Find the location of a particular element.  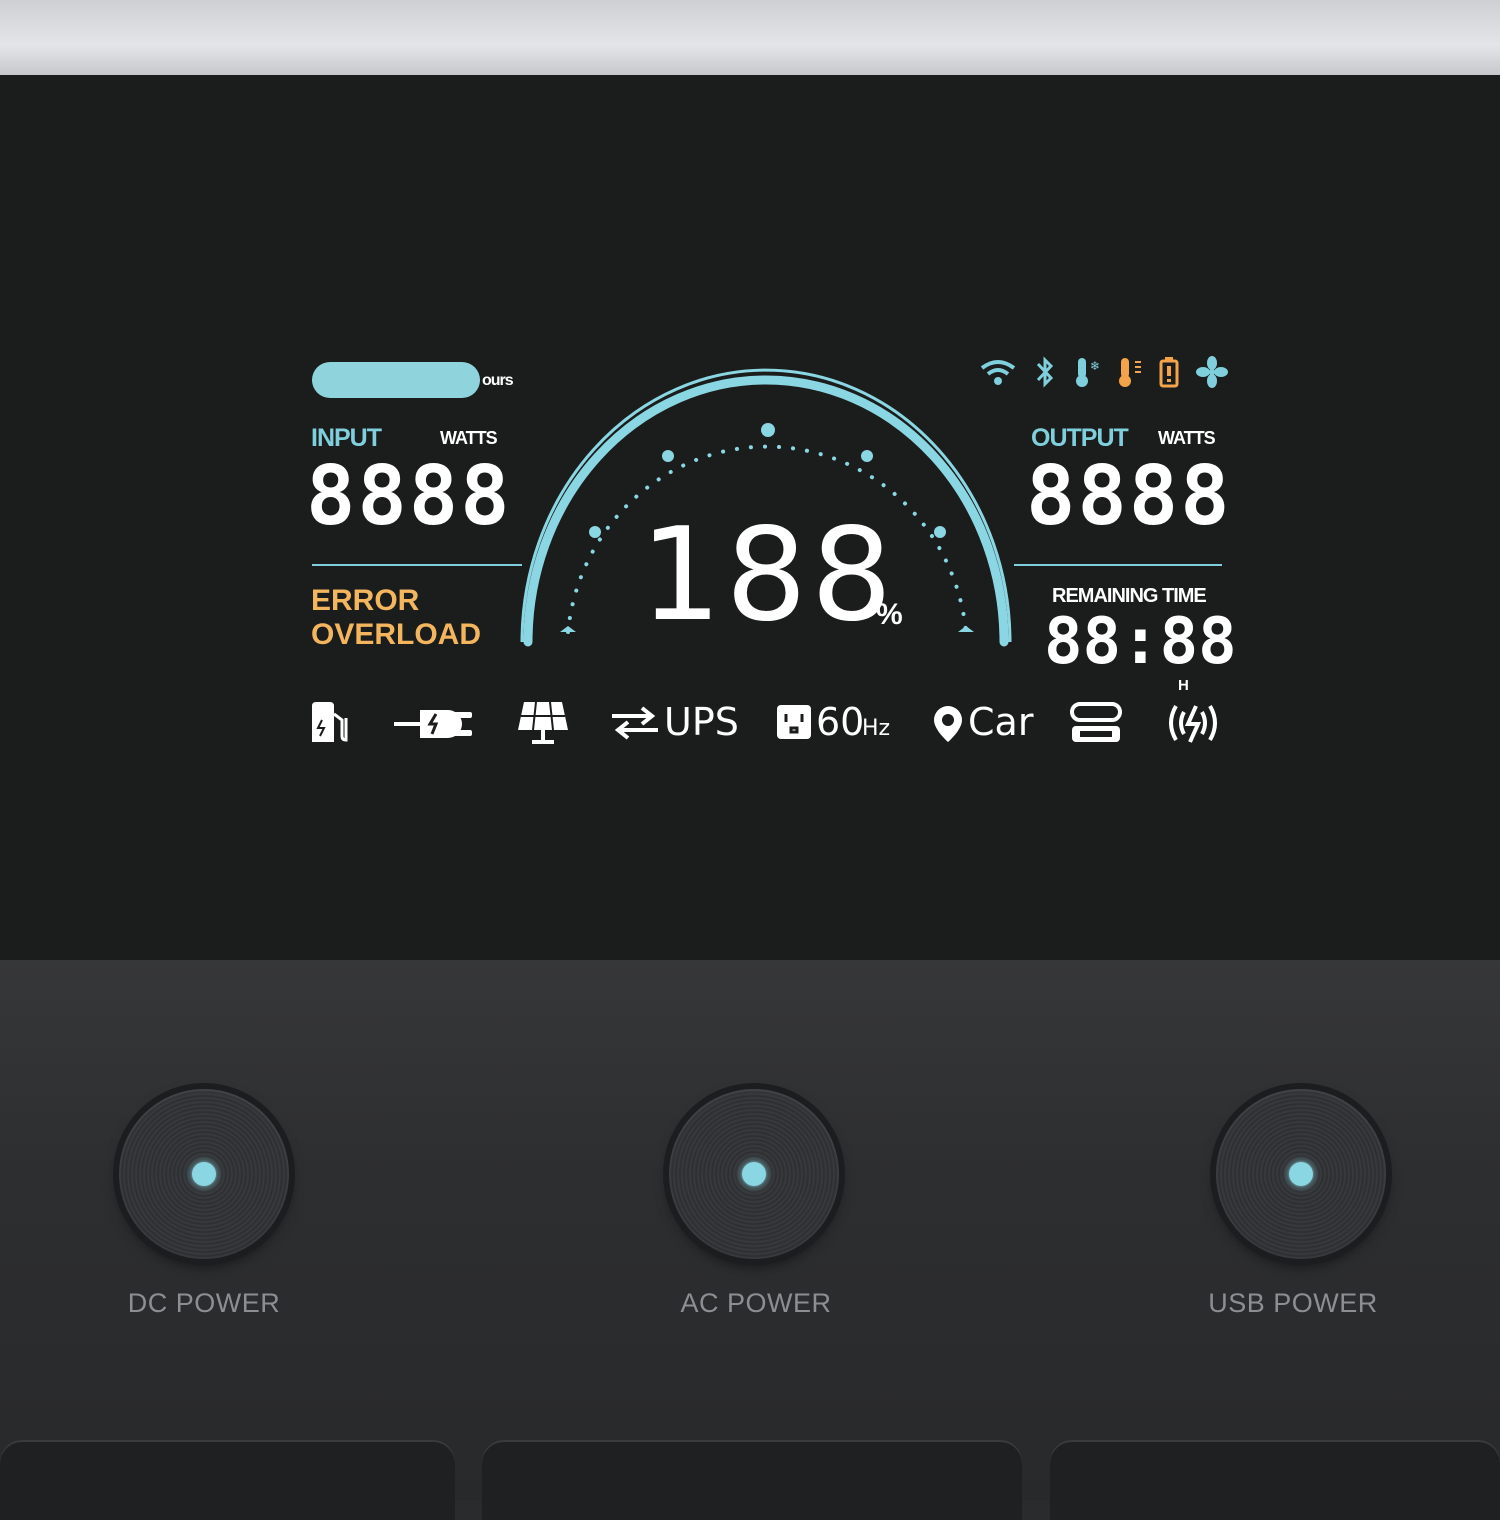

remaining-time-readout: 88:88 is located at coordinates (1140, 642).